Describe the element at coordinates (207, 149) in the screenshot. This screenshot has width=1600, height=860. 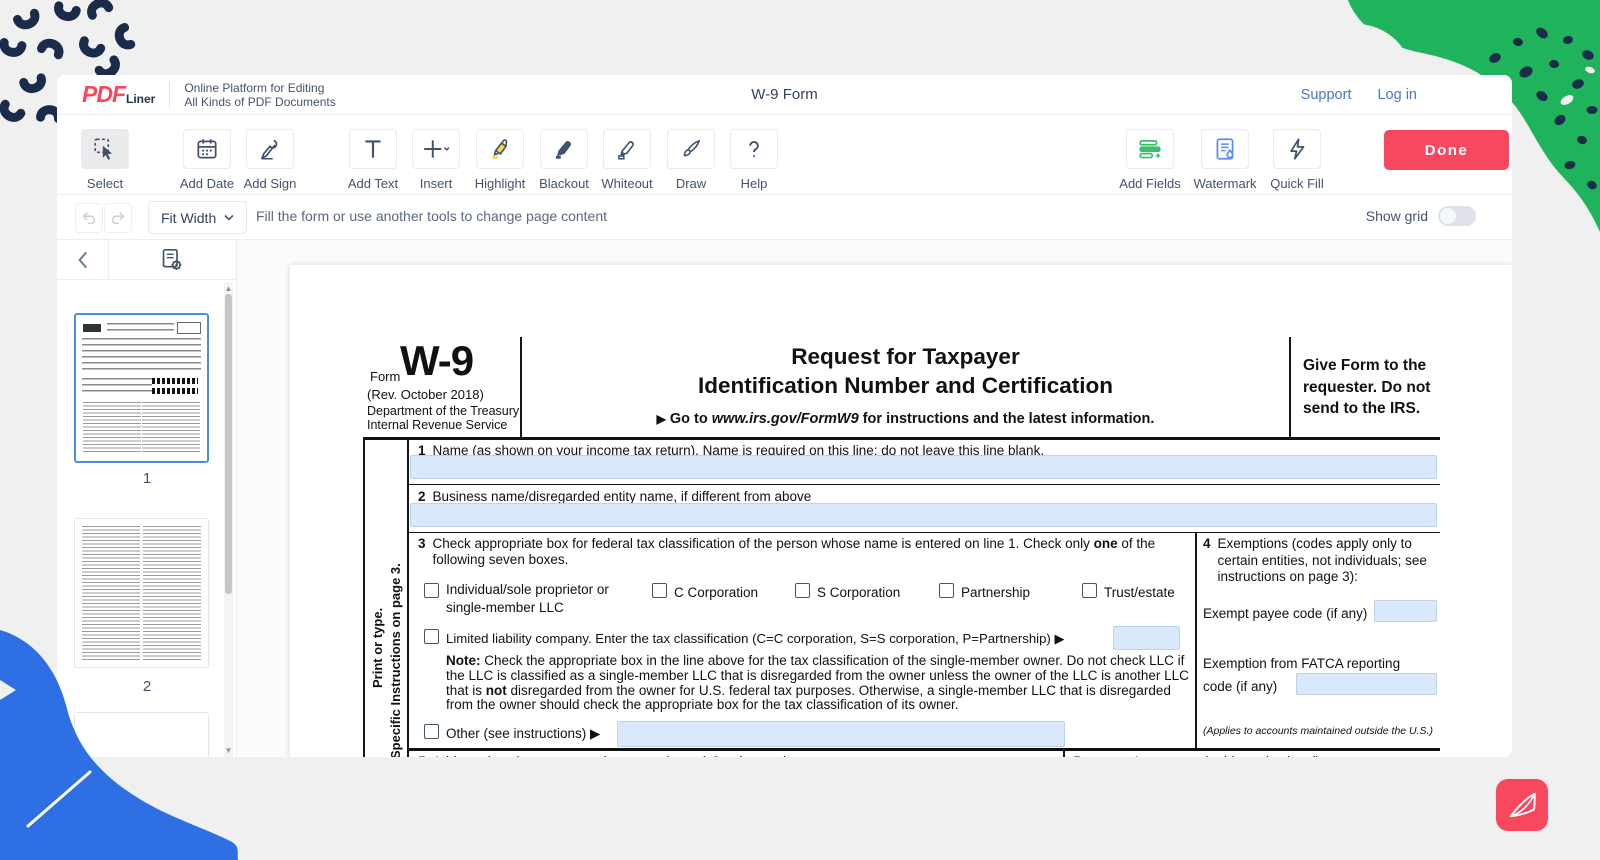
I see `calendar-icon` at that location.